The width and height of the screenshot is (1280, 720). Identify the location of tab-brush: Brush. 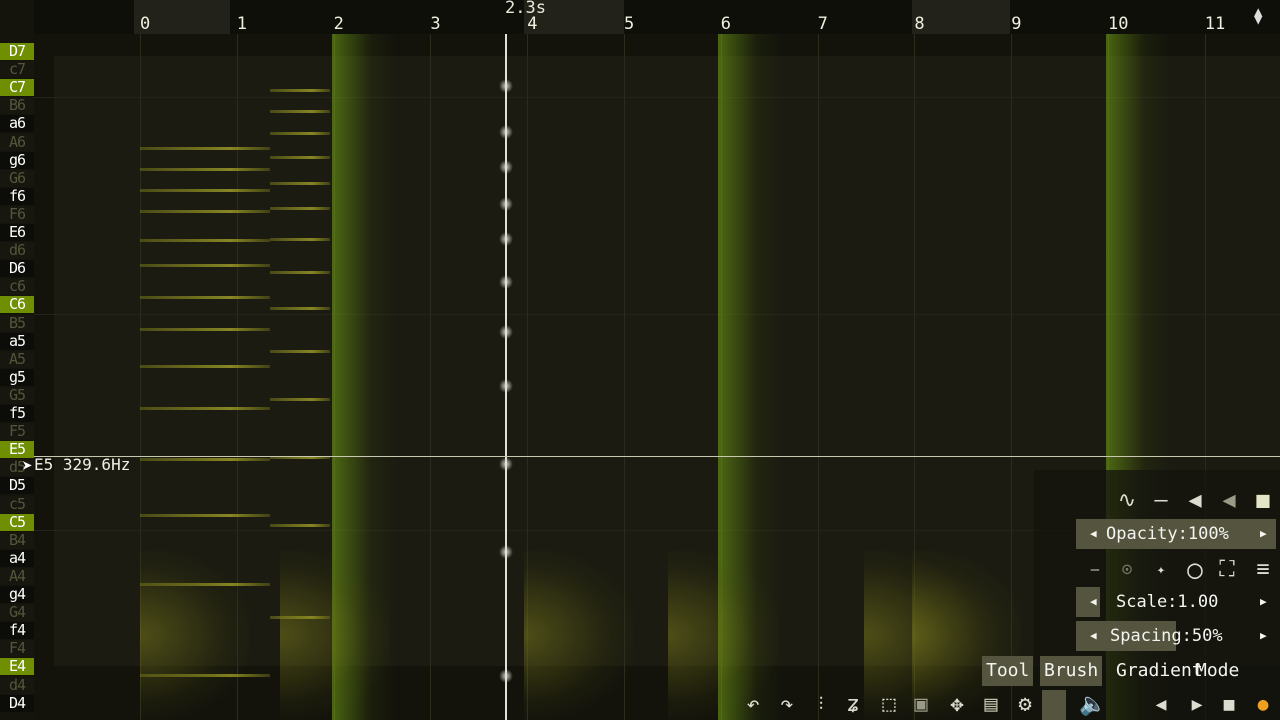
(1071, 671).